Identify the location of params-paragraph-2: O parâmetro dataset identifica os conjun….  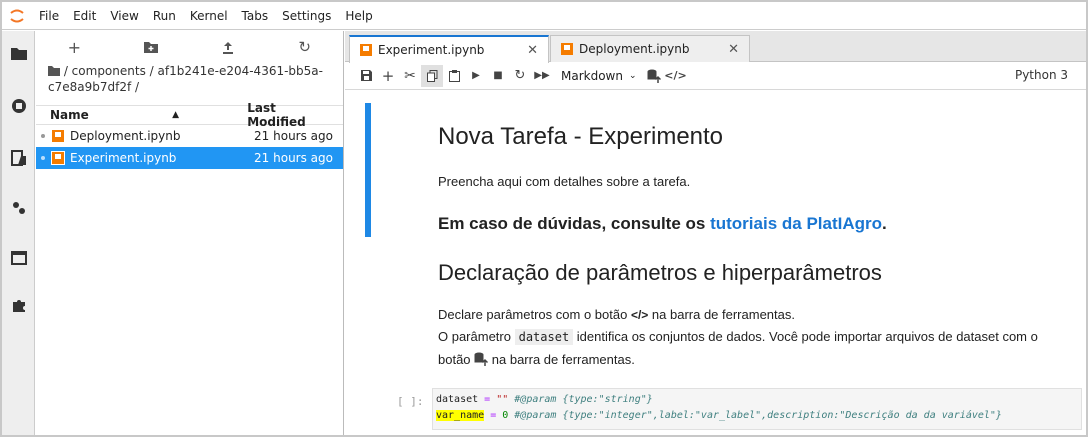
(738, 337).